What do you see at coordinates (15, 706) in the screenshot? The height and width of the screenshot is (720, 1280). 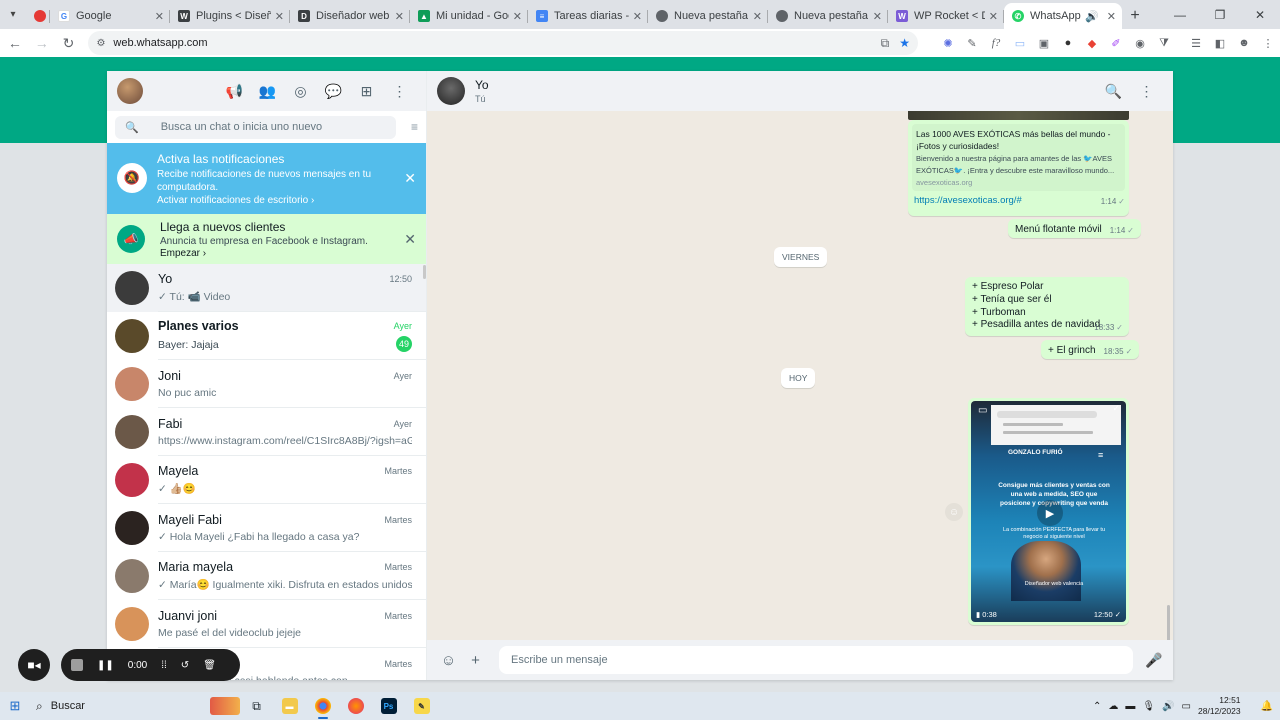 I see `windows-start-icon: ⊞` at bounding box center [15, 706].